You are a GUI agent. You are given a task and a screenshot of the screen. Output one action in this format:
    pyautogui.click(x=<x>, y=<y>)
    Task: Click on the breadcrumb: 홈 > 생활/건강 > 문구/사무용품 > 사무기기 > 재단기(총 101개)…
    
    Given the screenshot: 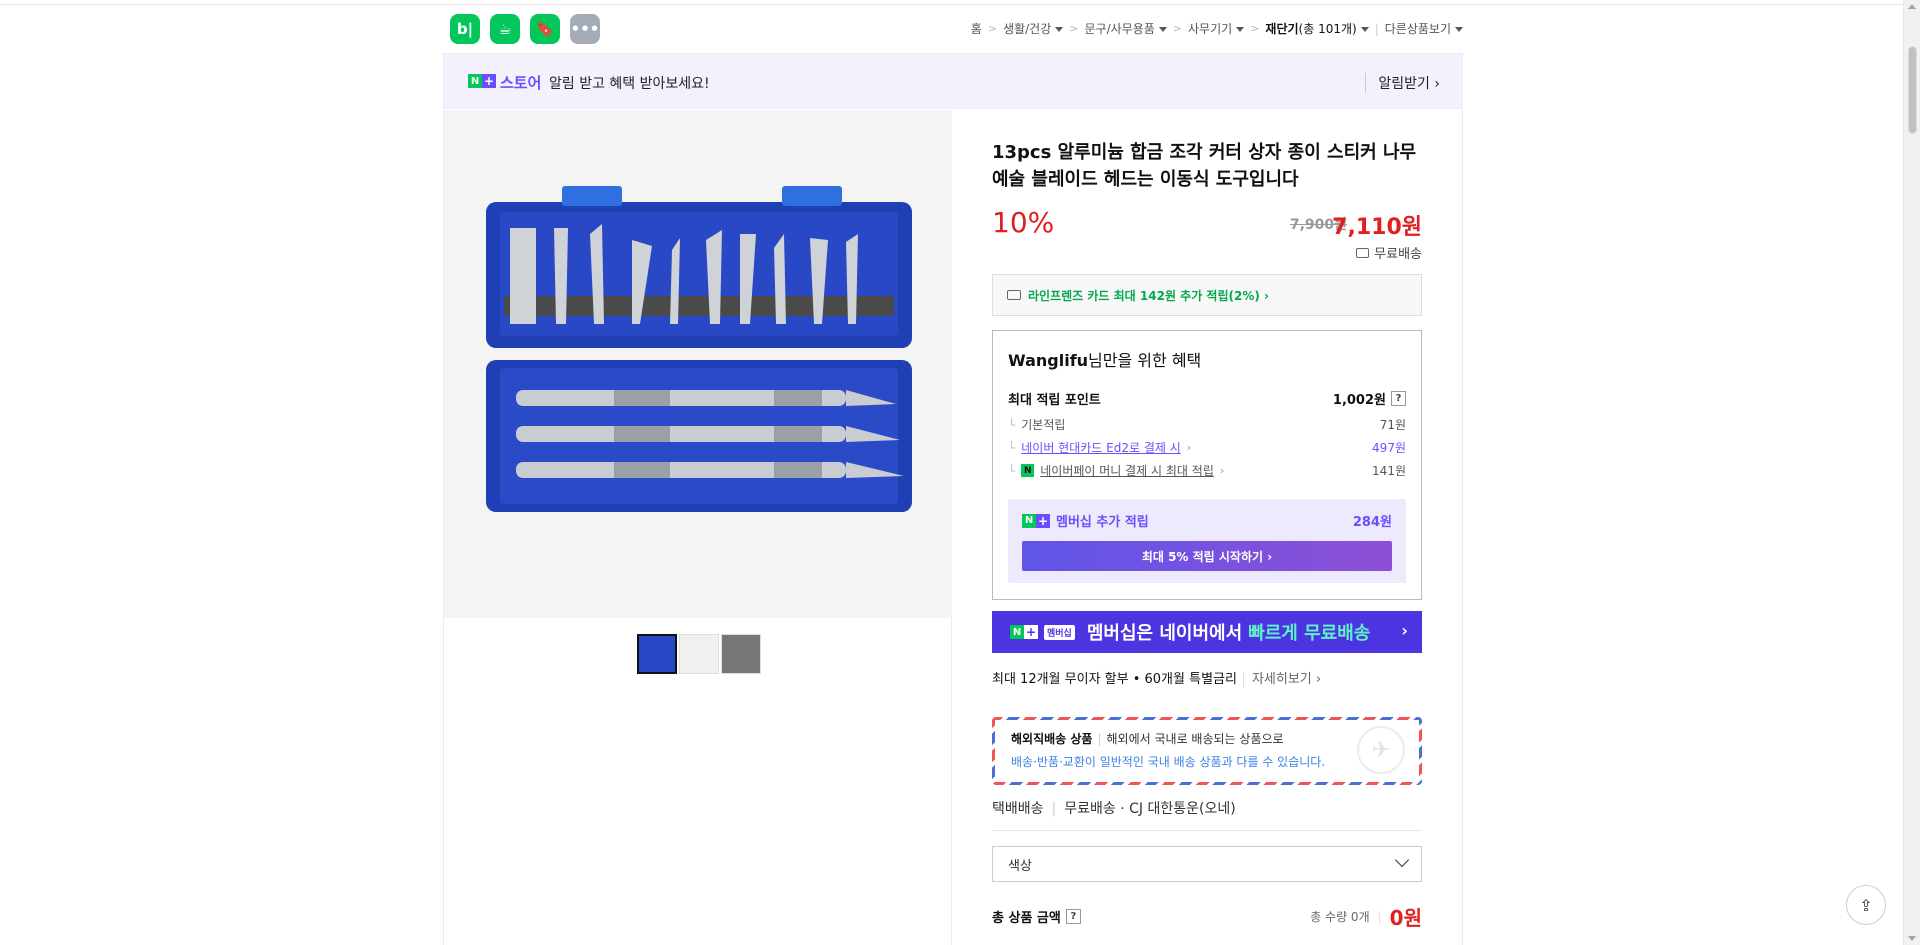 What is the action you would take?
    pyautogui.click(x=1217, y=28)
    